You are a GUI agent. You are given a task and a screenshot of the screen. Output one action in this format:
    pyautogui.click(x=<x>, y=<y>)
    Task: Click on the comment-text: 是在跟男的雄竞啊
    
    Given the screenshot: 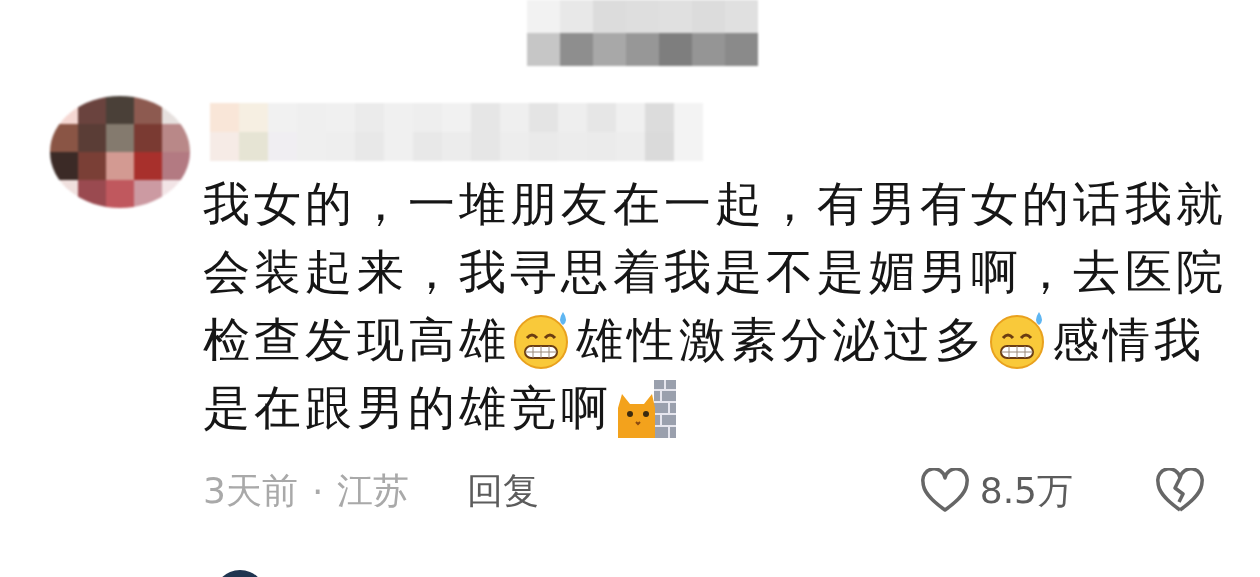 What is the action you would take?
    pyautogui.click(x=408, y=408)
    